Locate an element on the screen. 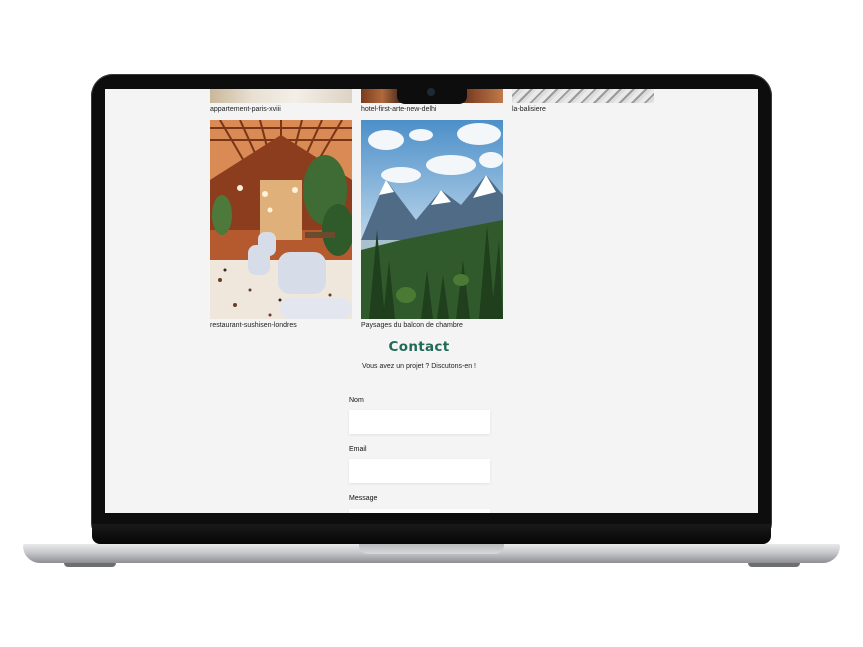  contact-subtitle: Vous avez un projet ? Discutons-en ! is located at coordinates (418, 366).